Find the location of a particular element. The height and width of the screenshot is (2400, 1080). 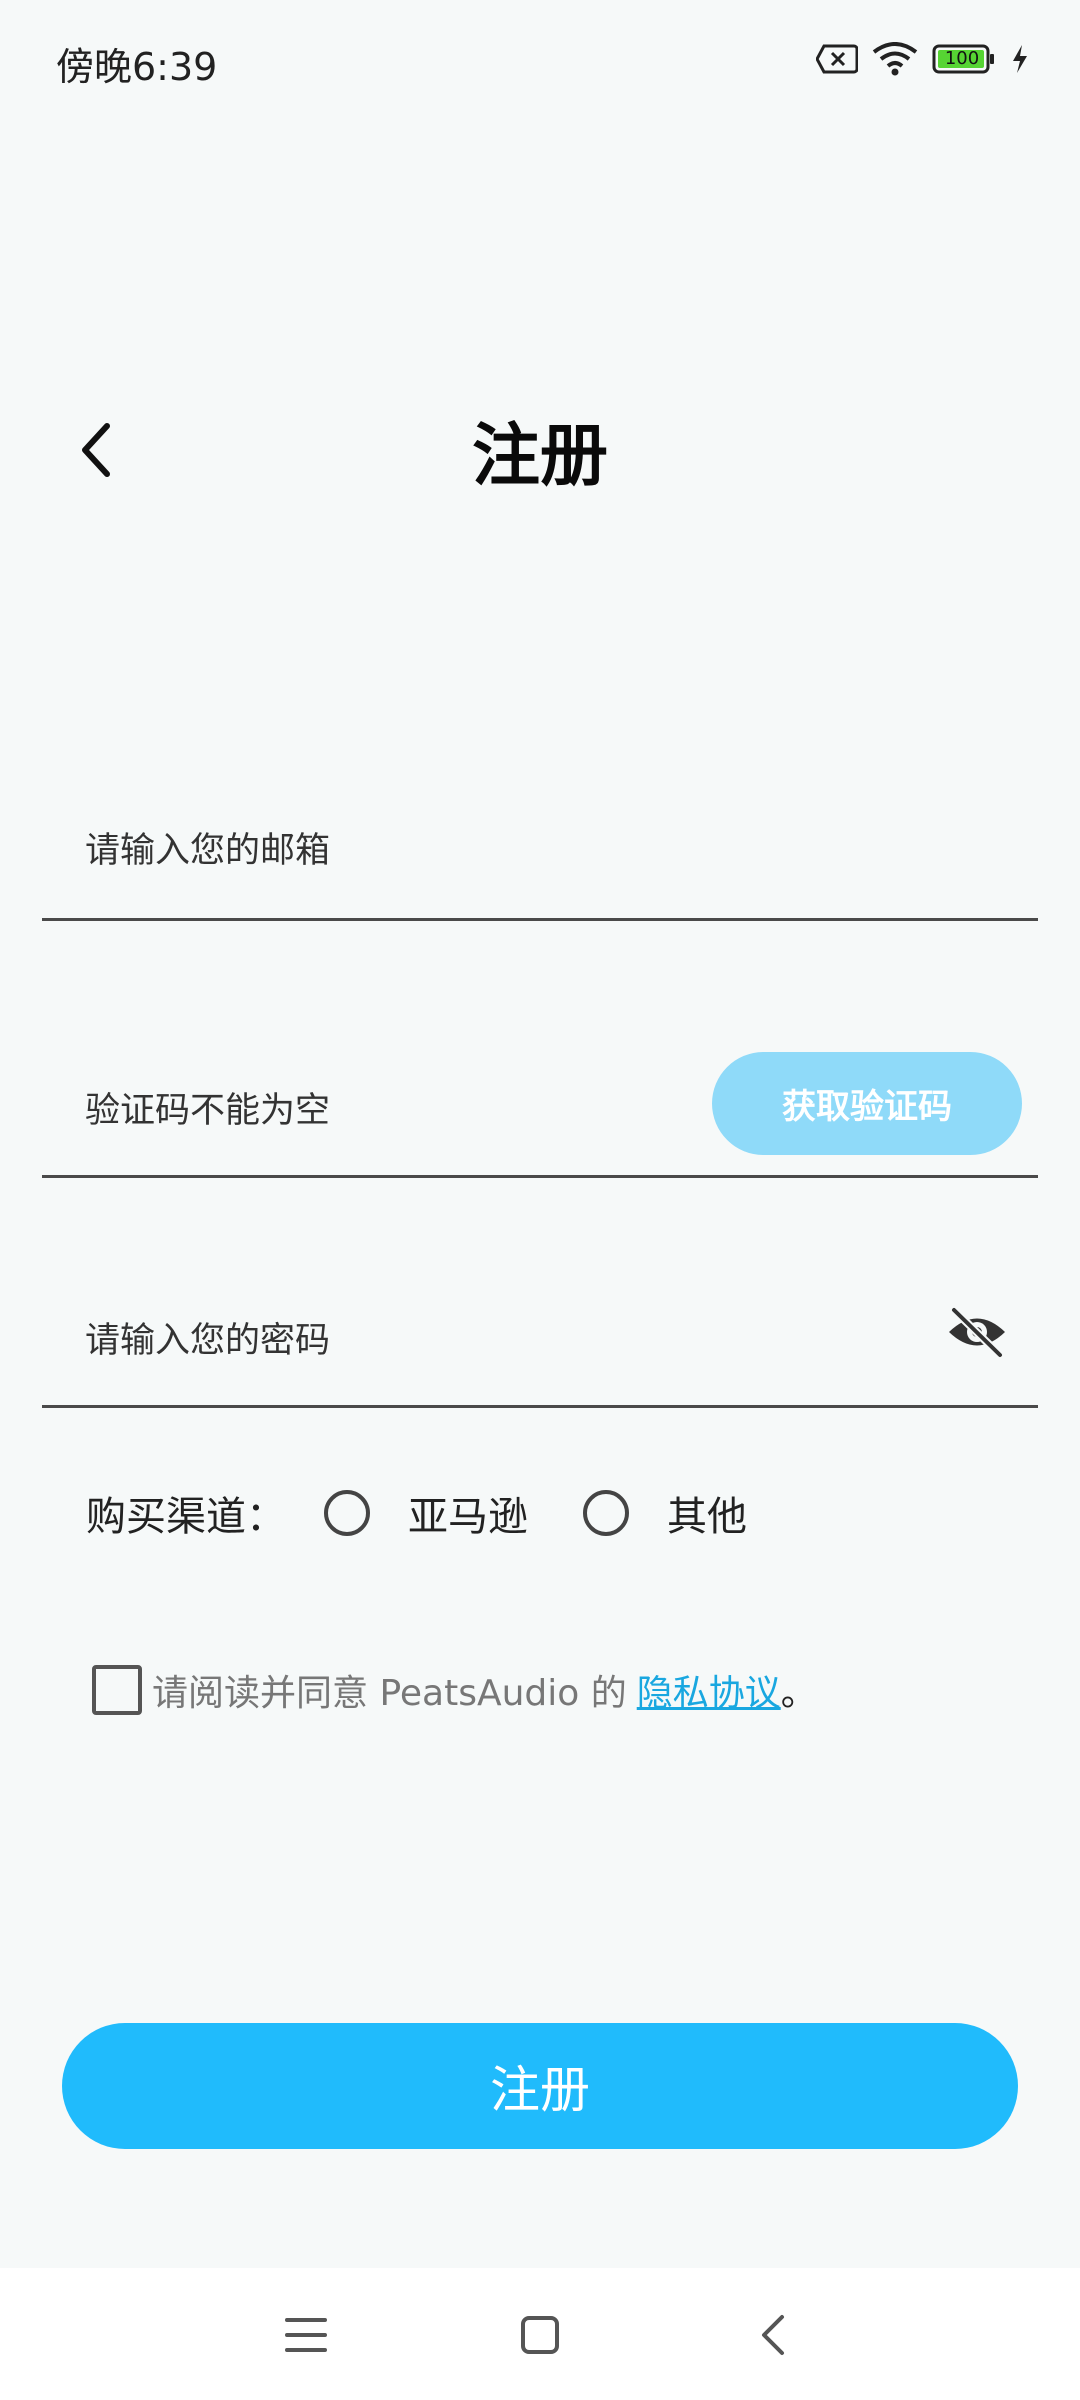

code-placeholder: 验证码不能为空 is located at coordinates (208, 1111).